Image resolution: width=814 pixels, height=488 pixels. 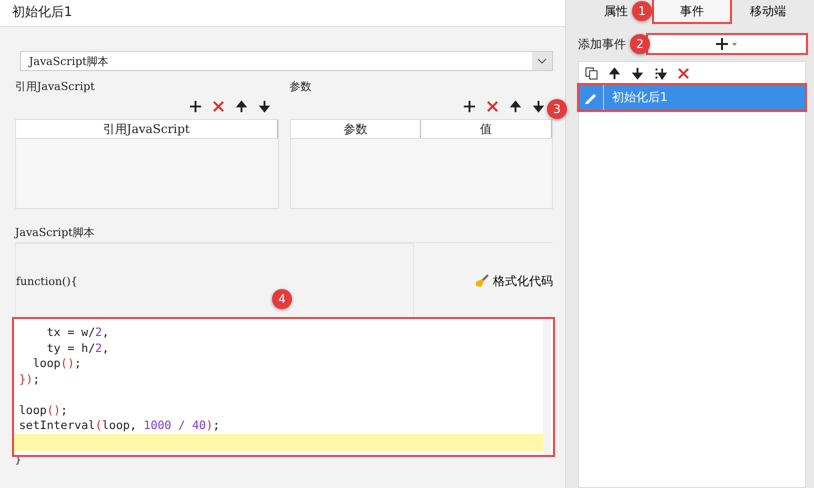 I want to click on section-label: 引用JavaScript, so click(x=55, y=86).